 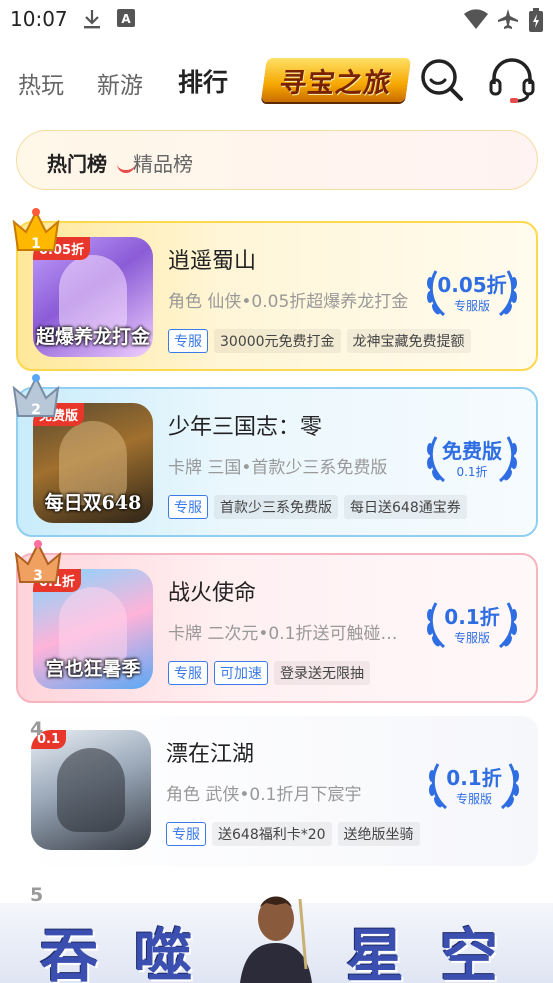 What do you see at coordinates (277, 341) in the screenshot?
I see `tag: 30000元免费打金` at bounding box center [277, 341].